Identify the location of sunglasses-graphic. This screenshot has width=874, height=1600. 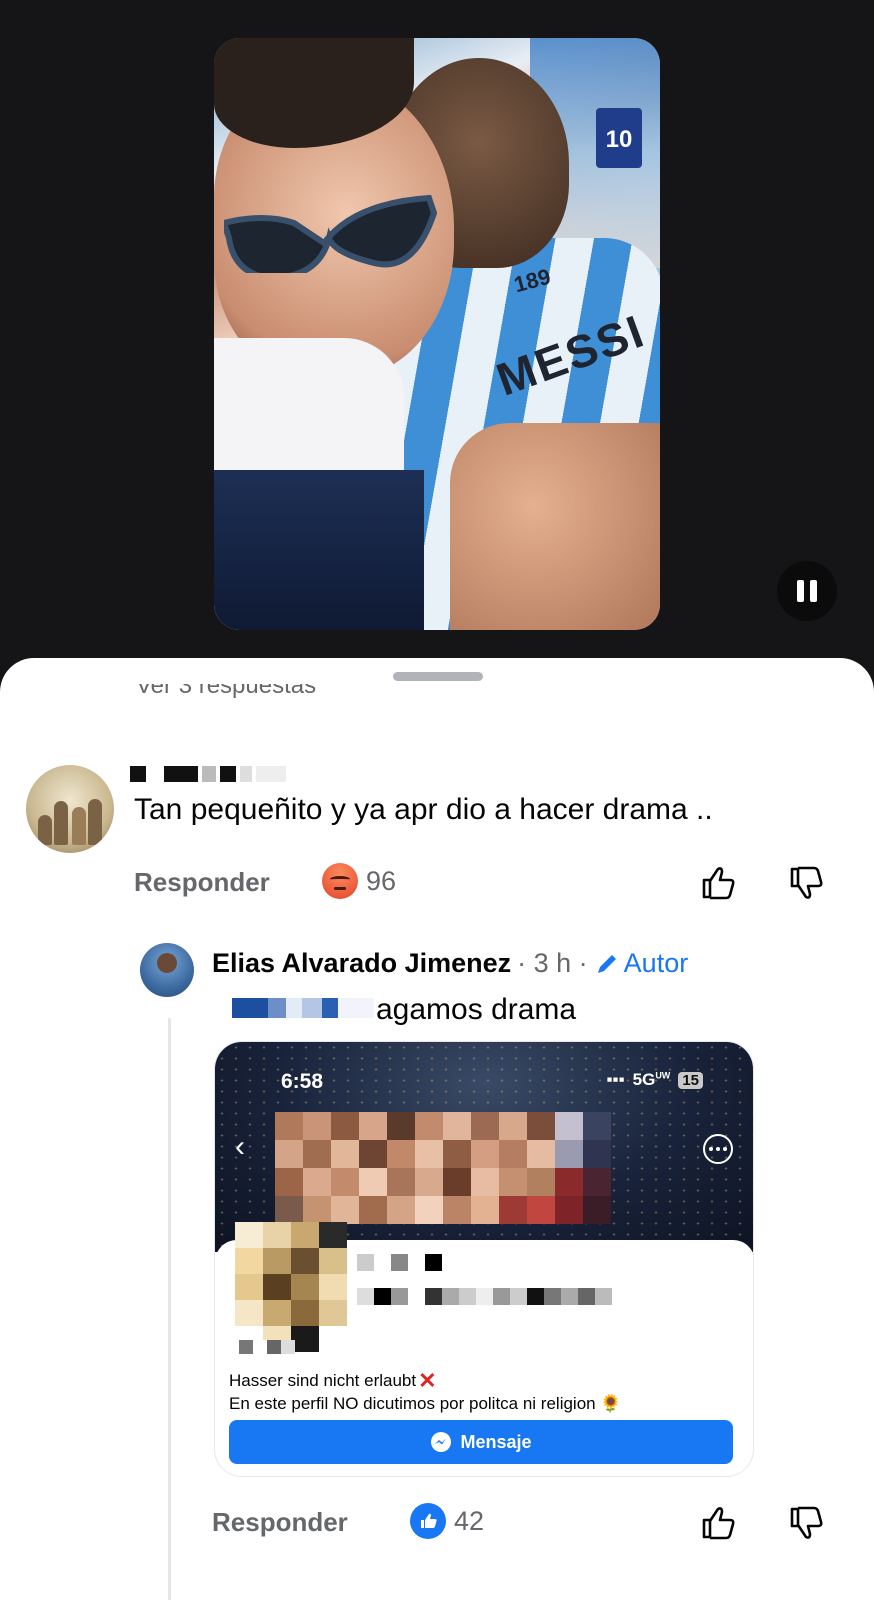
(331, 233).